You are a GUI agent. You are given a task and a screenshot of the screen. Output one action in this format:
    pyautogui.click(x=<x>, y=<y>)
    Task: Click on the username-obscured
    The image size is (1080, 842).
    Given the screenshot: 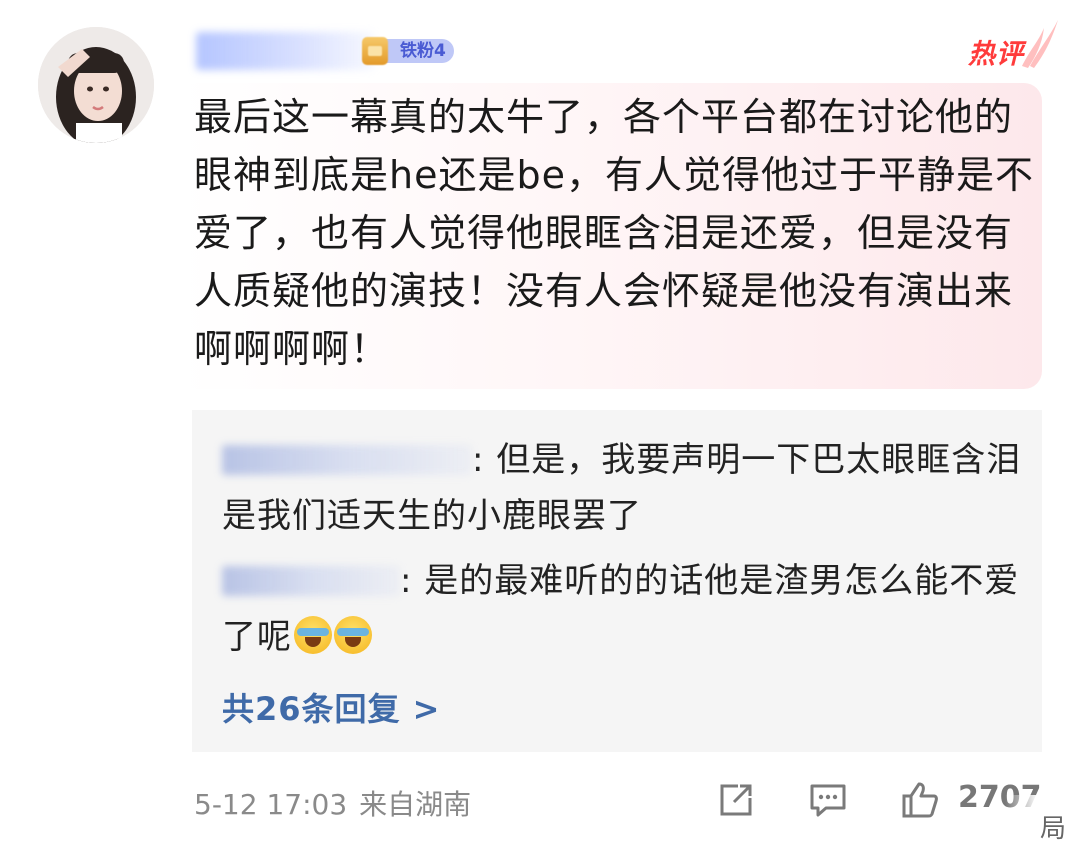 What is the action you would take?
    pyautogui.click(x=285, y=51)
    